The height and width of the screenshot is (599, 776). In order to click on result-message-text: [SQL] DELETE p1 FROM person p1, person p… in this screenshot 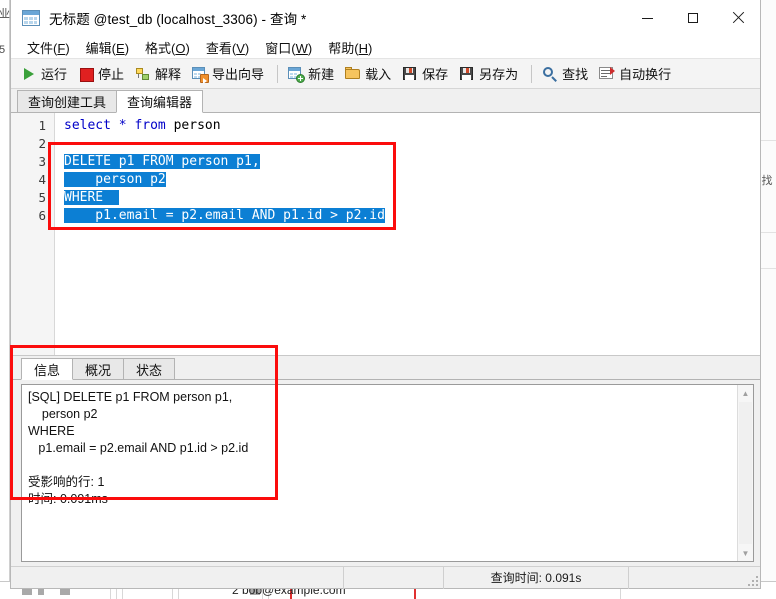, I will do `click(138, 448)`.